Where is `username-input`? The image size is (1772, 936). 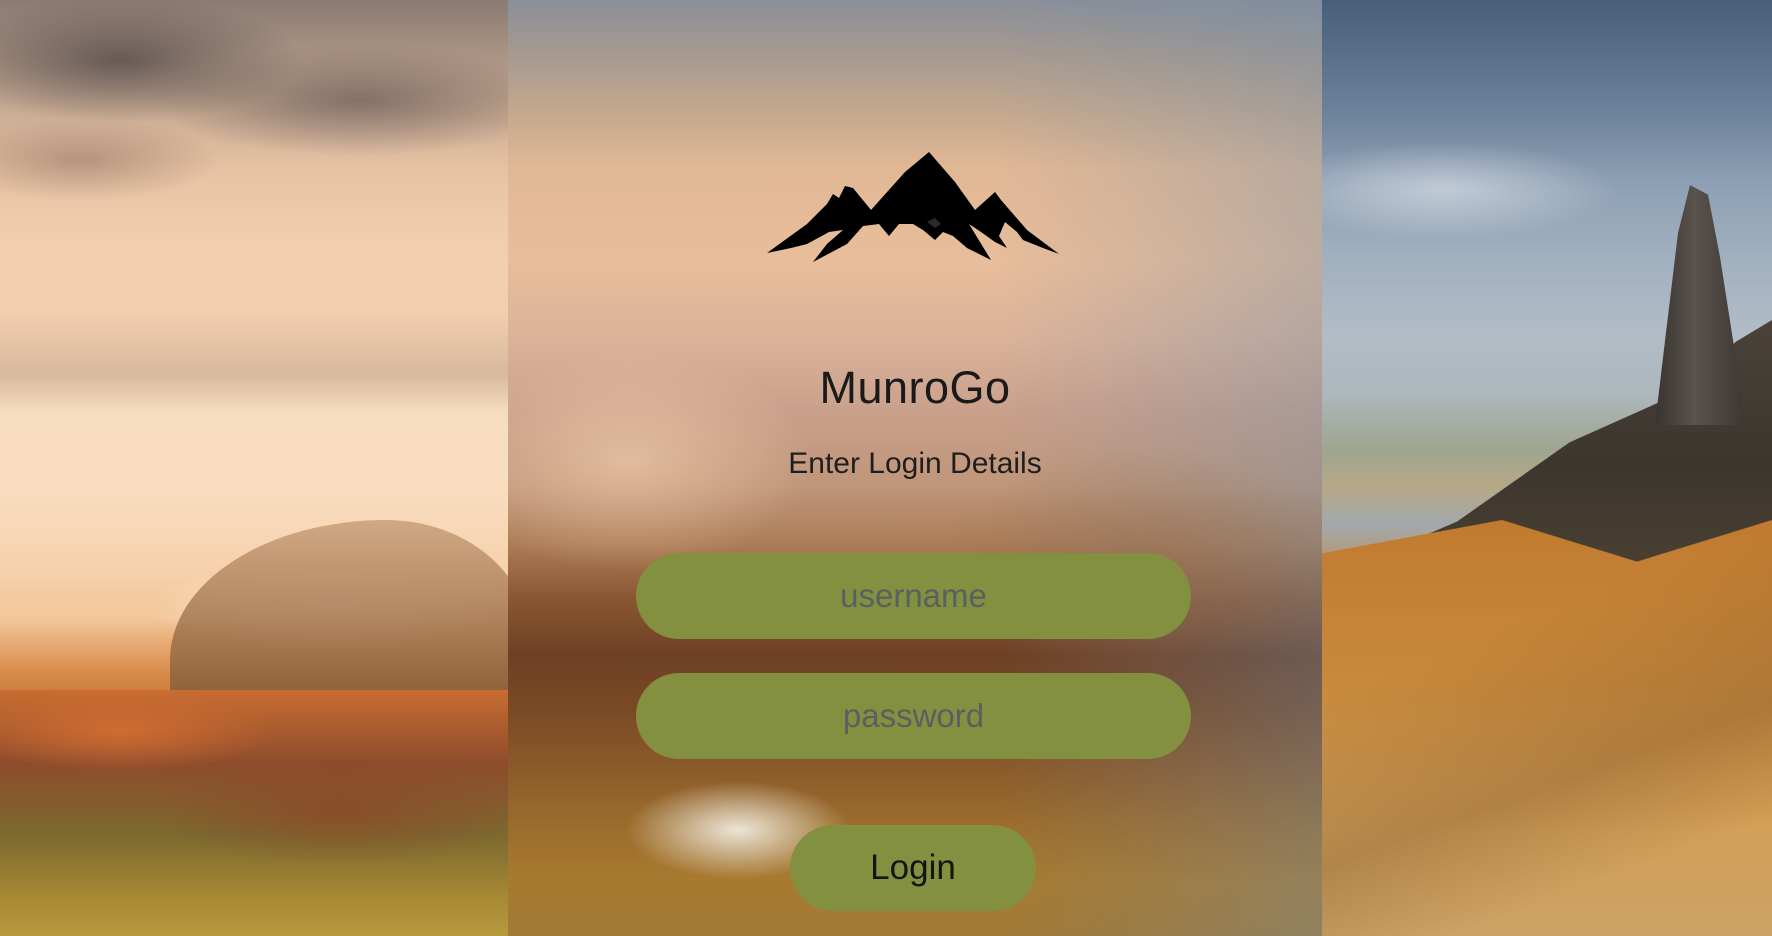
username-input is located at coordinates (913, 596).